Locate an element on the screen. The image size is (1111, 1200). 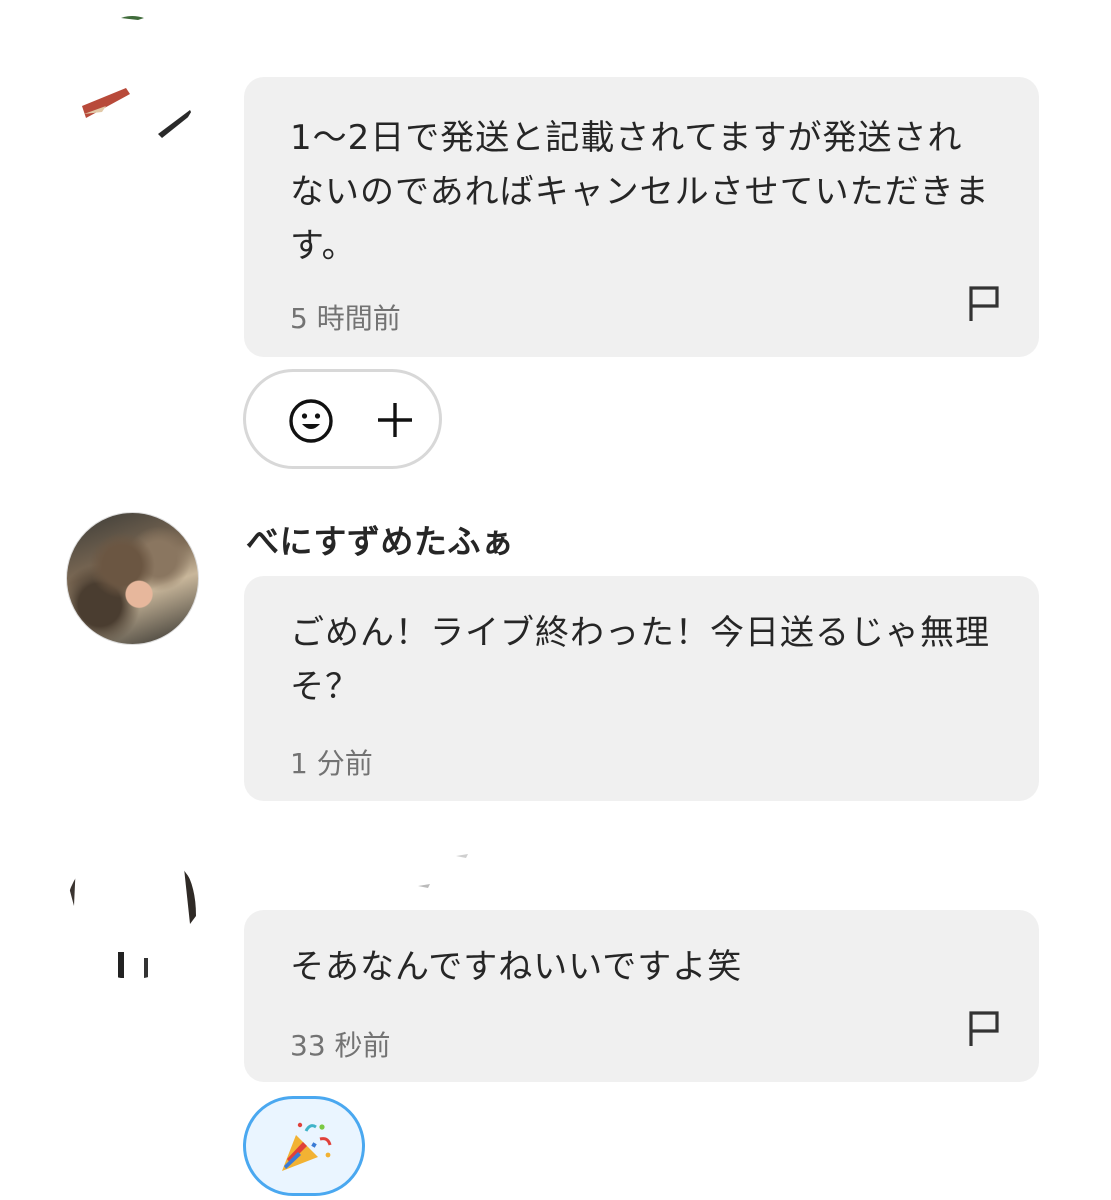
message-bubble: ごめん！ライブ終わった！今日送るじゃ無理そ？ 1 分前 is located at coordinates (641, 688).